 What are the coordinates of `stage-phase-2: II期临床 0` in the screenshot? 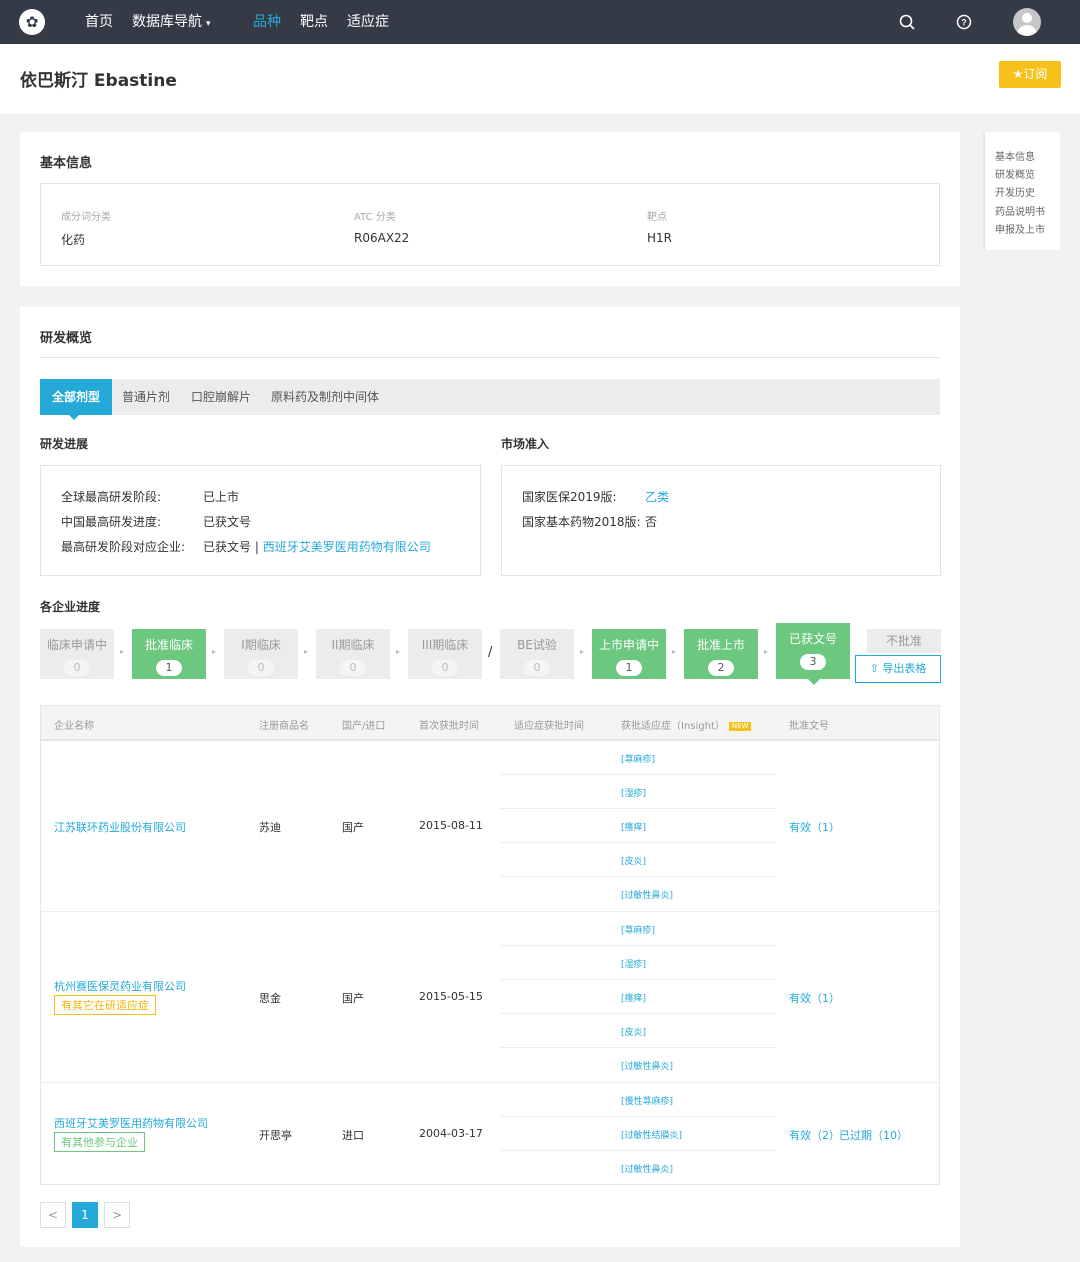 It's located at (353, 654).